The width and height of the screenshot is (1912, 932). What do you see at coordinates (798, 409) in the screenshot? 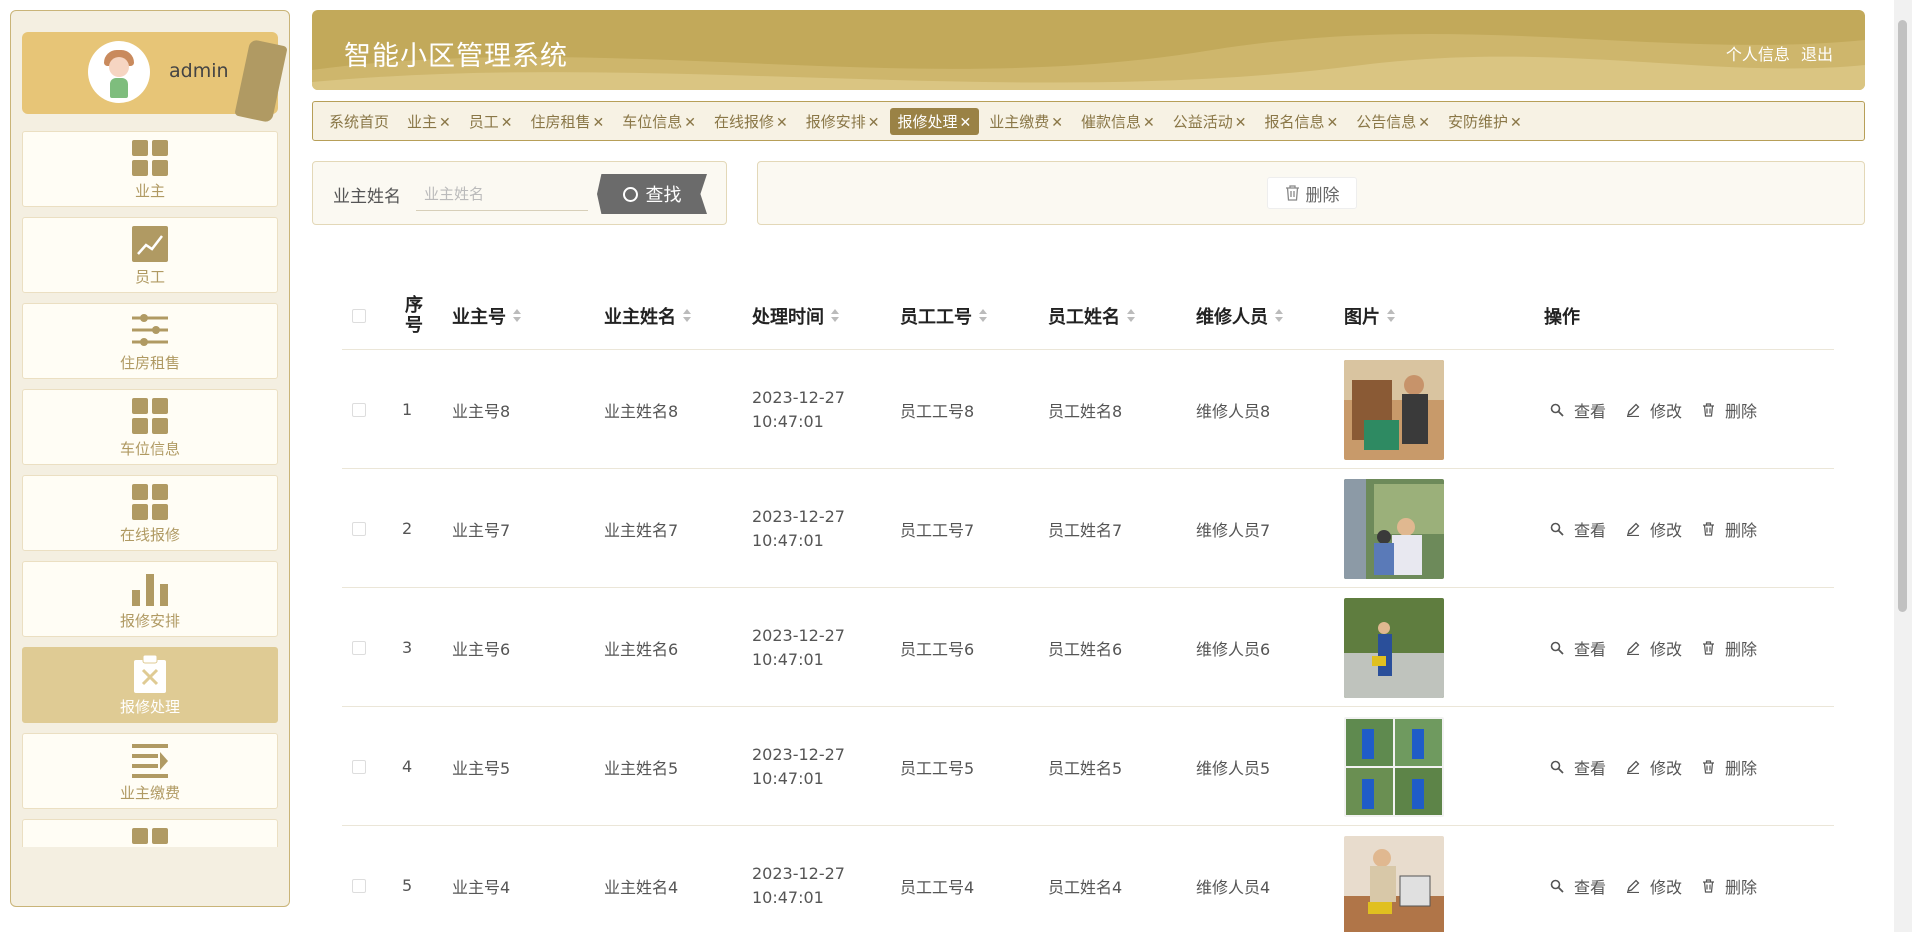
I see `cell-time: 2023-12-27 10:47:01` at bounding box center [798, 409].